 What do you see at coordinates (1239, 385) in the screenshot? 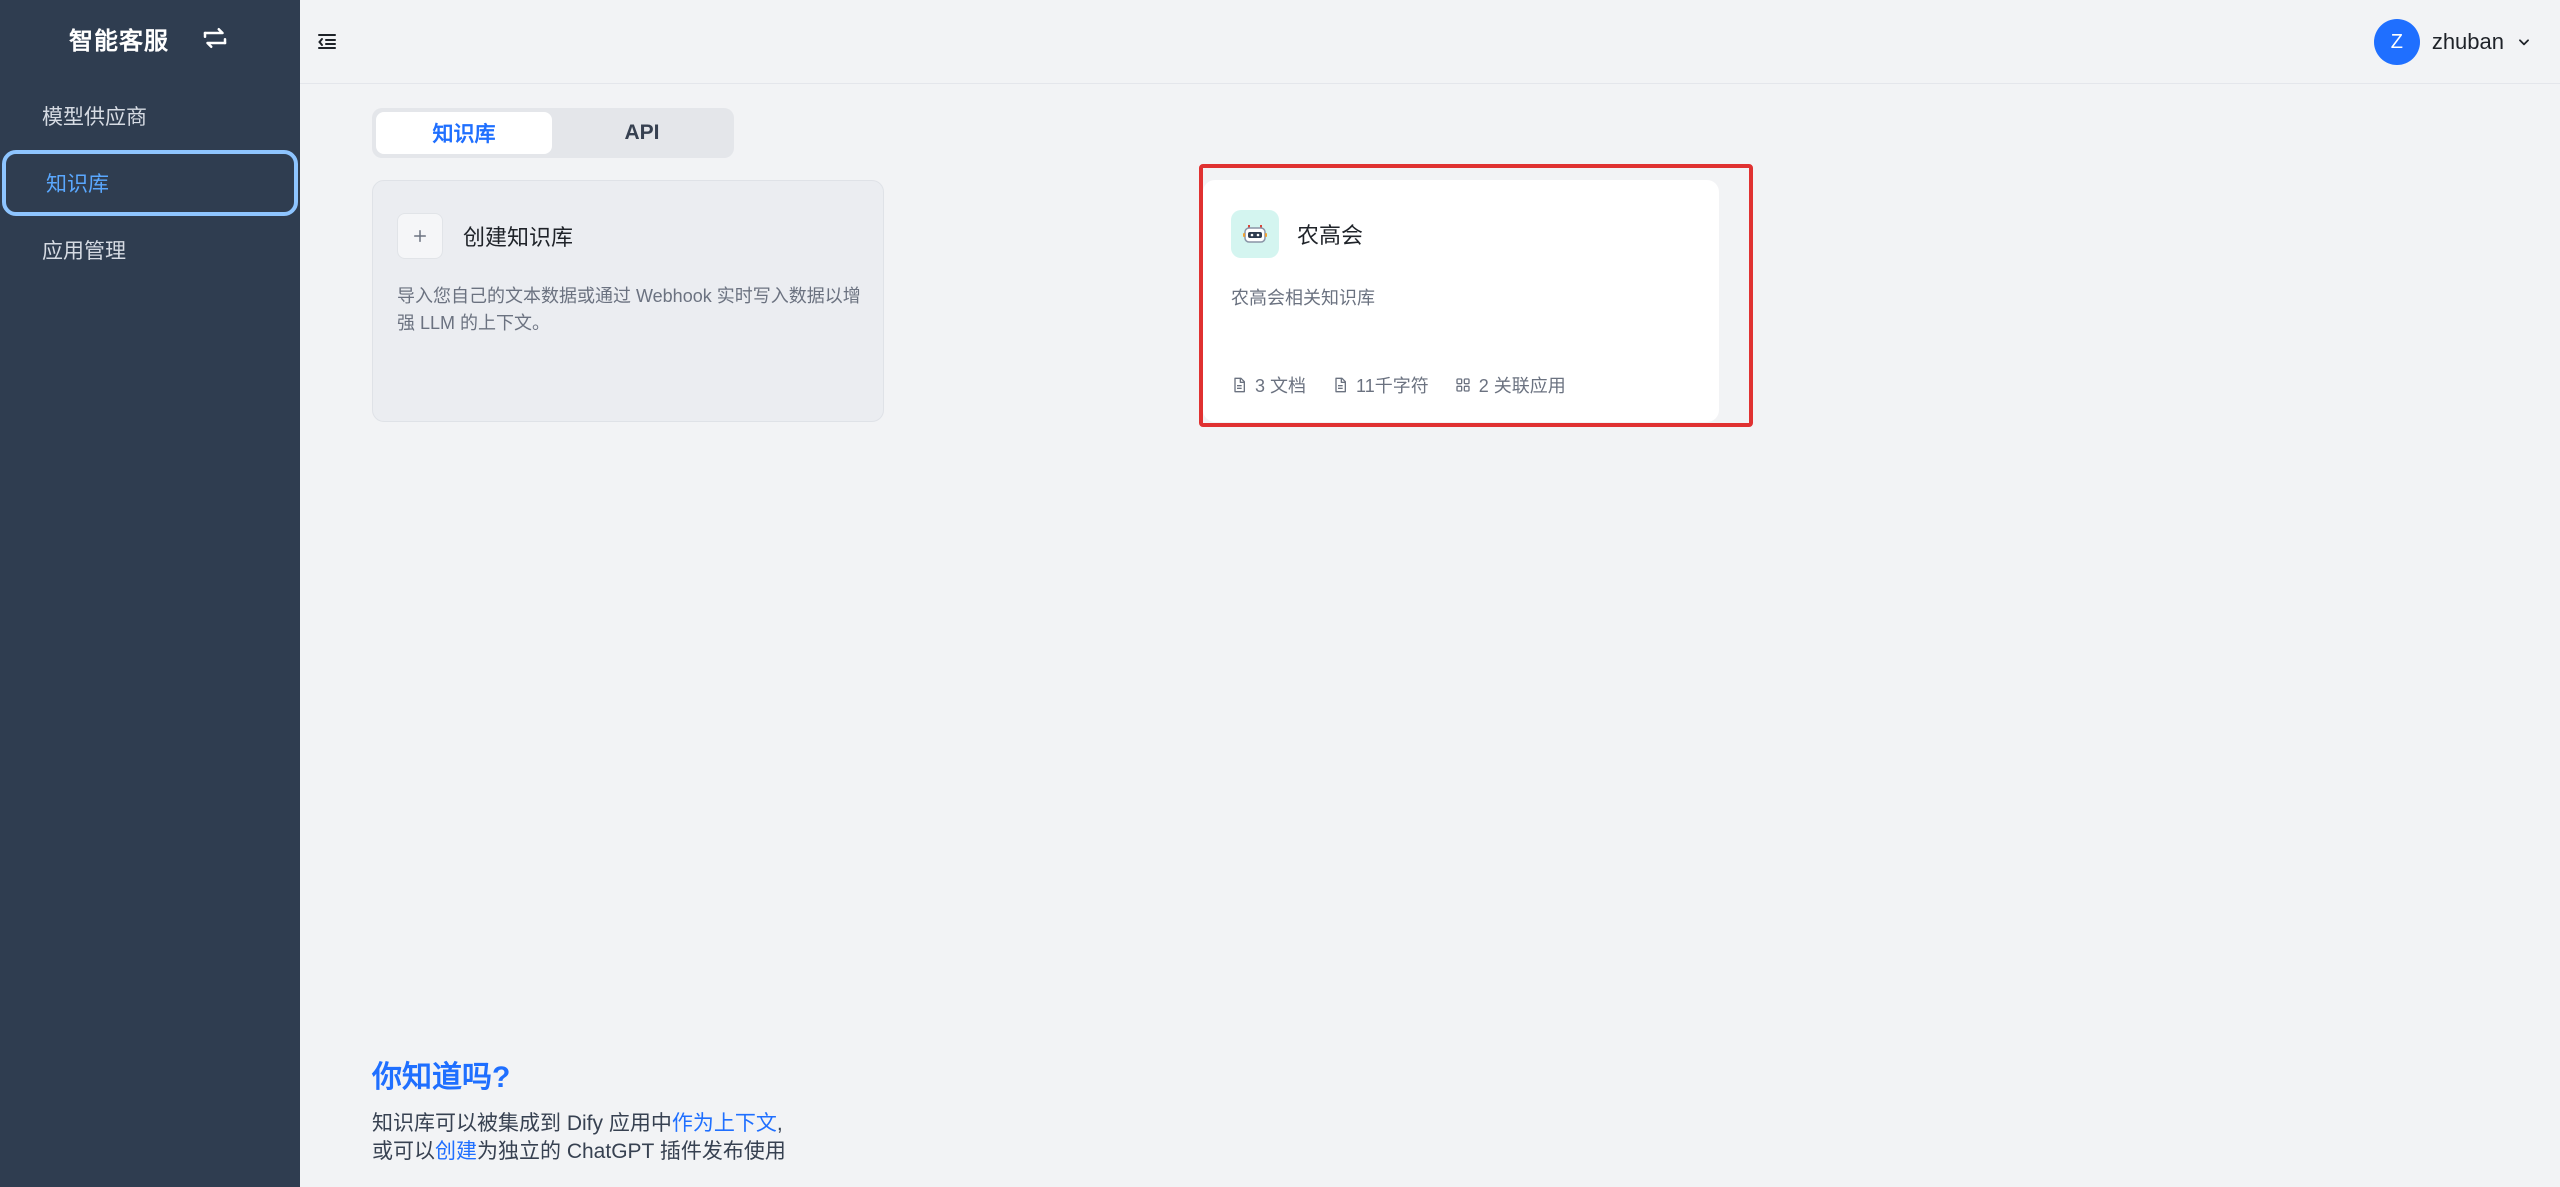
I see `document-icon` at bounding box center [1239, 385].